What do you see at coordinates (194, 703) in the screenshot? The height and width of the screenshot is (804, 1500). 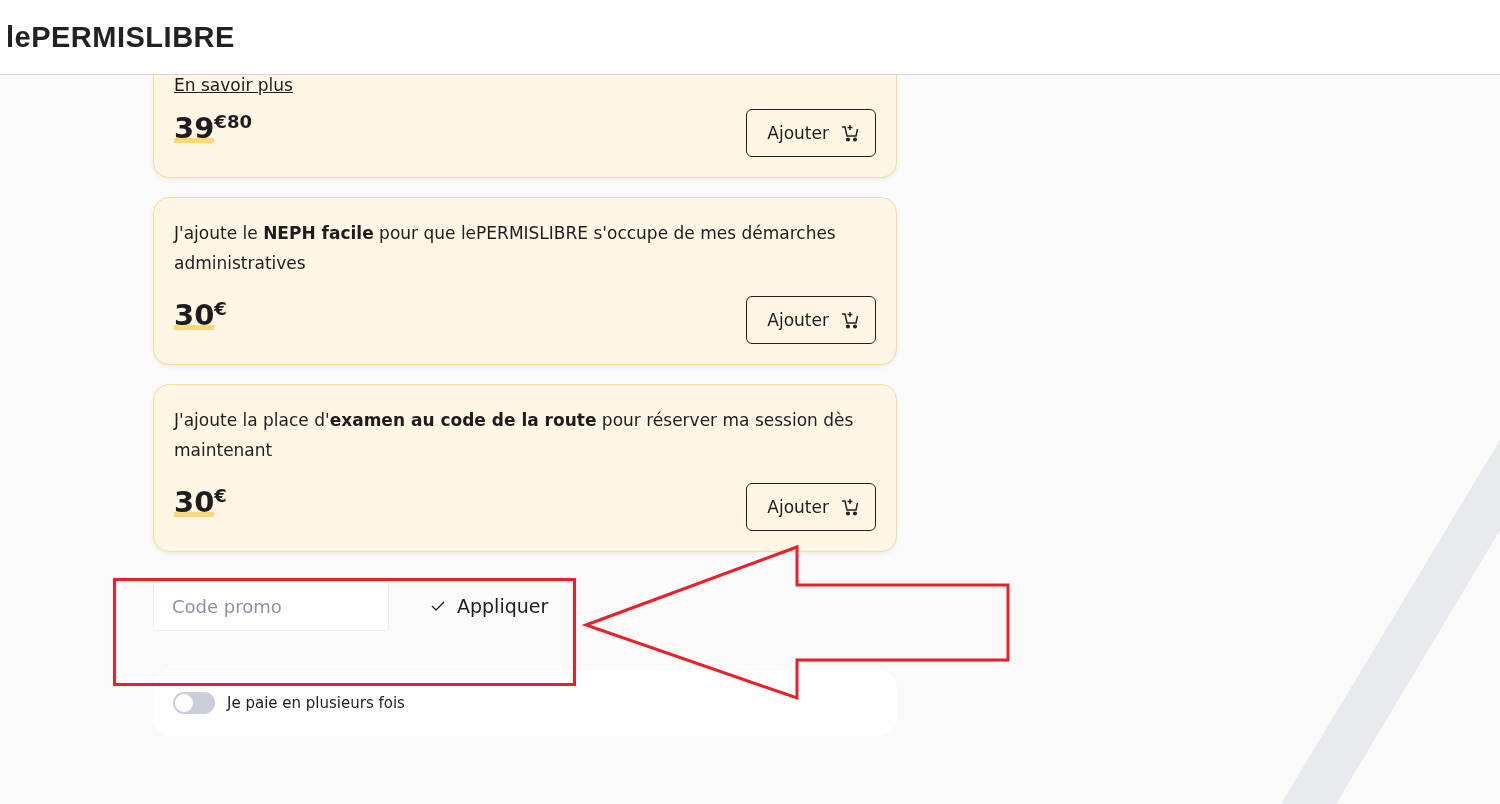 I see `toggle-switch` at bounding box center [194, 703].